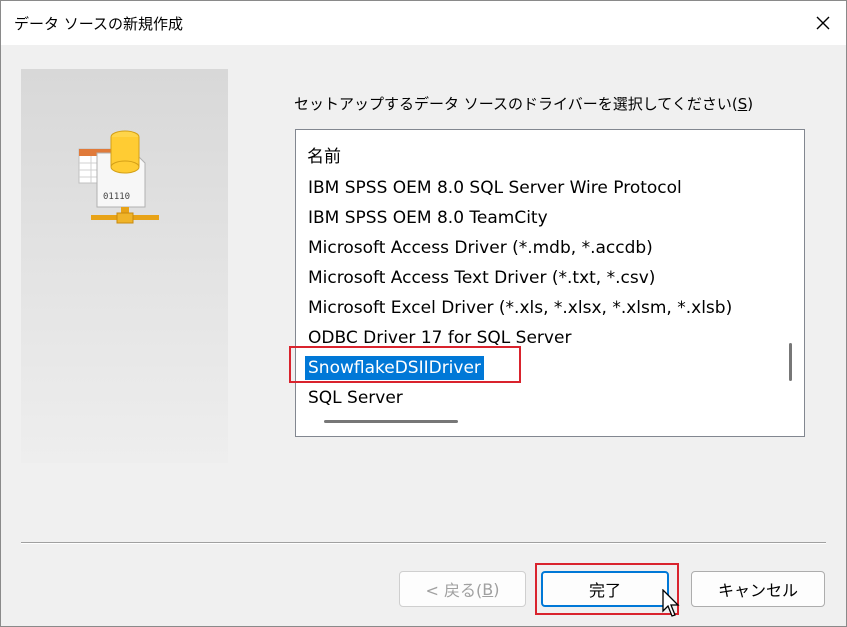 The image size is (847, 627). What do you see at coordinates (391, 421) in the screenshot?
I see `horizontal-scrollbar-thumb` at bounding box center [391, 421].